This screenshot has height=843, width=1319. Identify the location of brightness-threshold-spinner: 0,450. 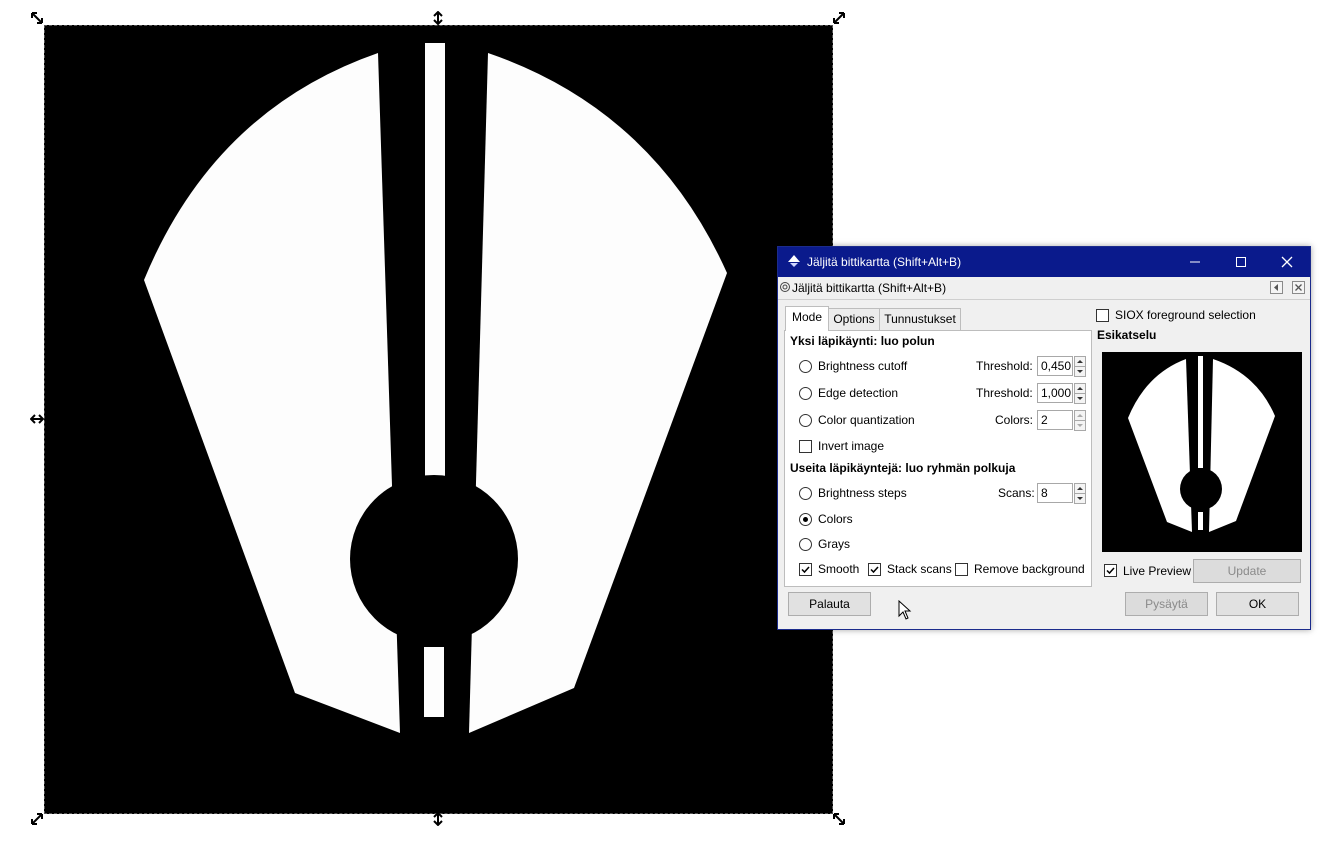
(1061, 366).